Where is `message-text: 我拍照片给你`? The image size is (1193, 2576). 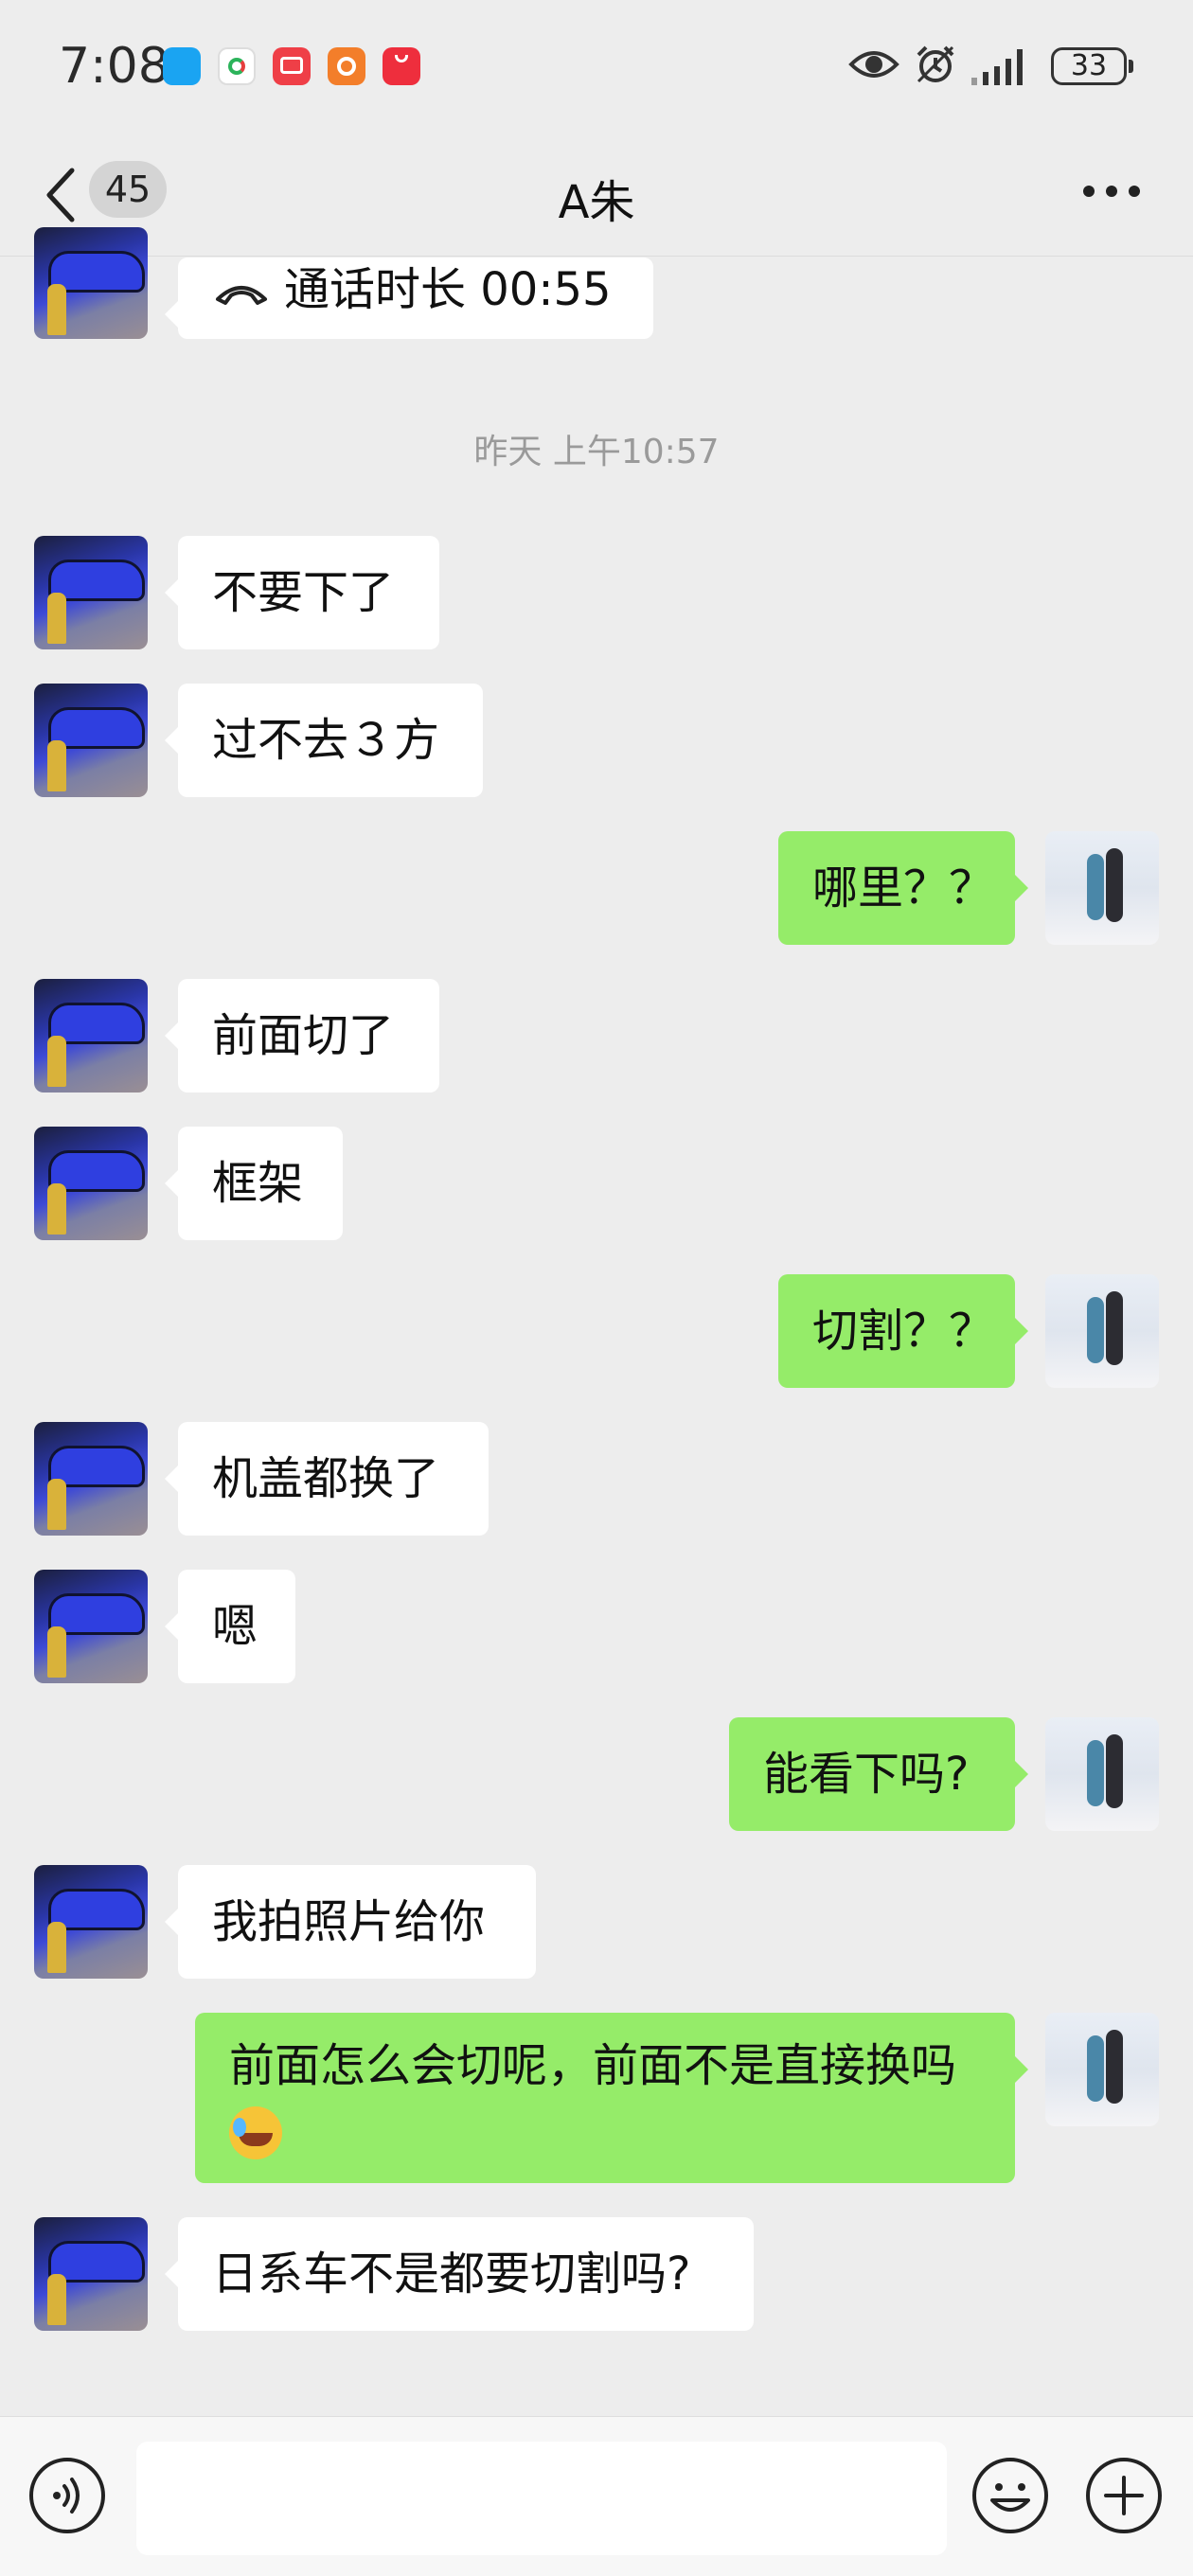
message-text: 我拍照片给你 is located at coordinates (349, 1921).